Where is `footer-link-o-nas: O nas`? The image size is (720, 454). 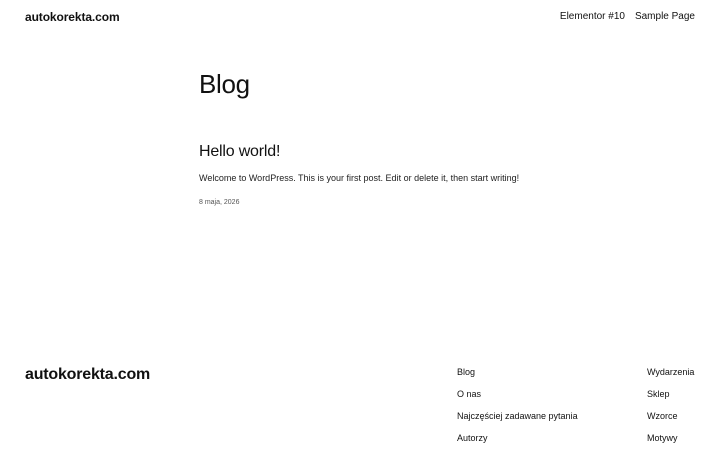 footer-link-o-nas: O nas is located at coordinates (469, 394).